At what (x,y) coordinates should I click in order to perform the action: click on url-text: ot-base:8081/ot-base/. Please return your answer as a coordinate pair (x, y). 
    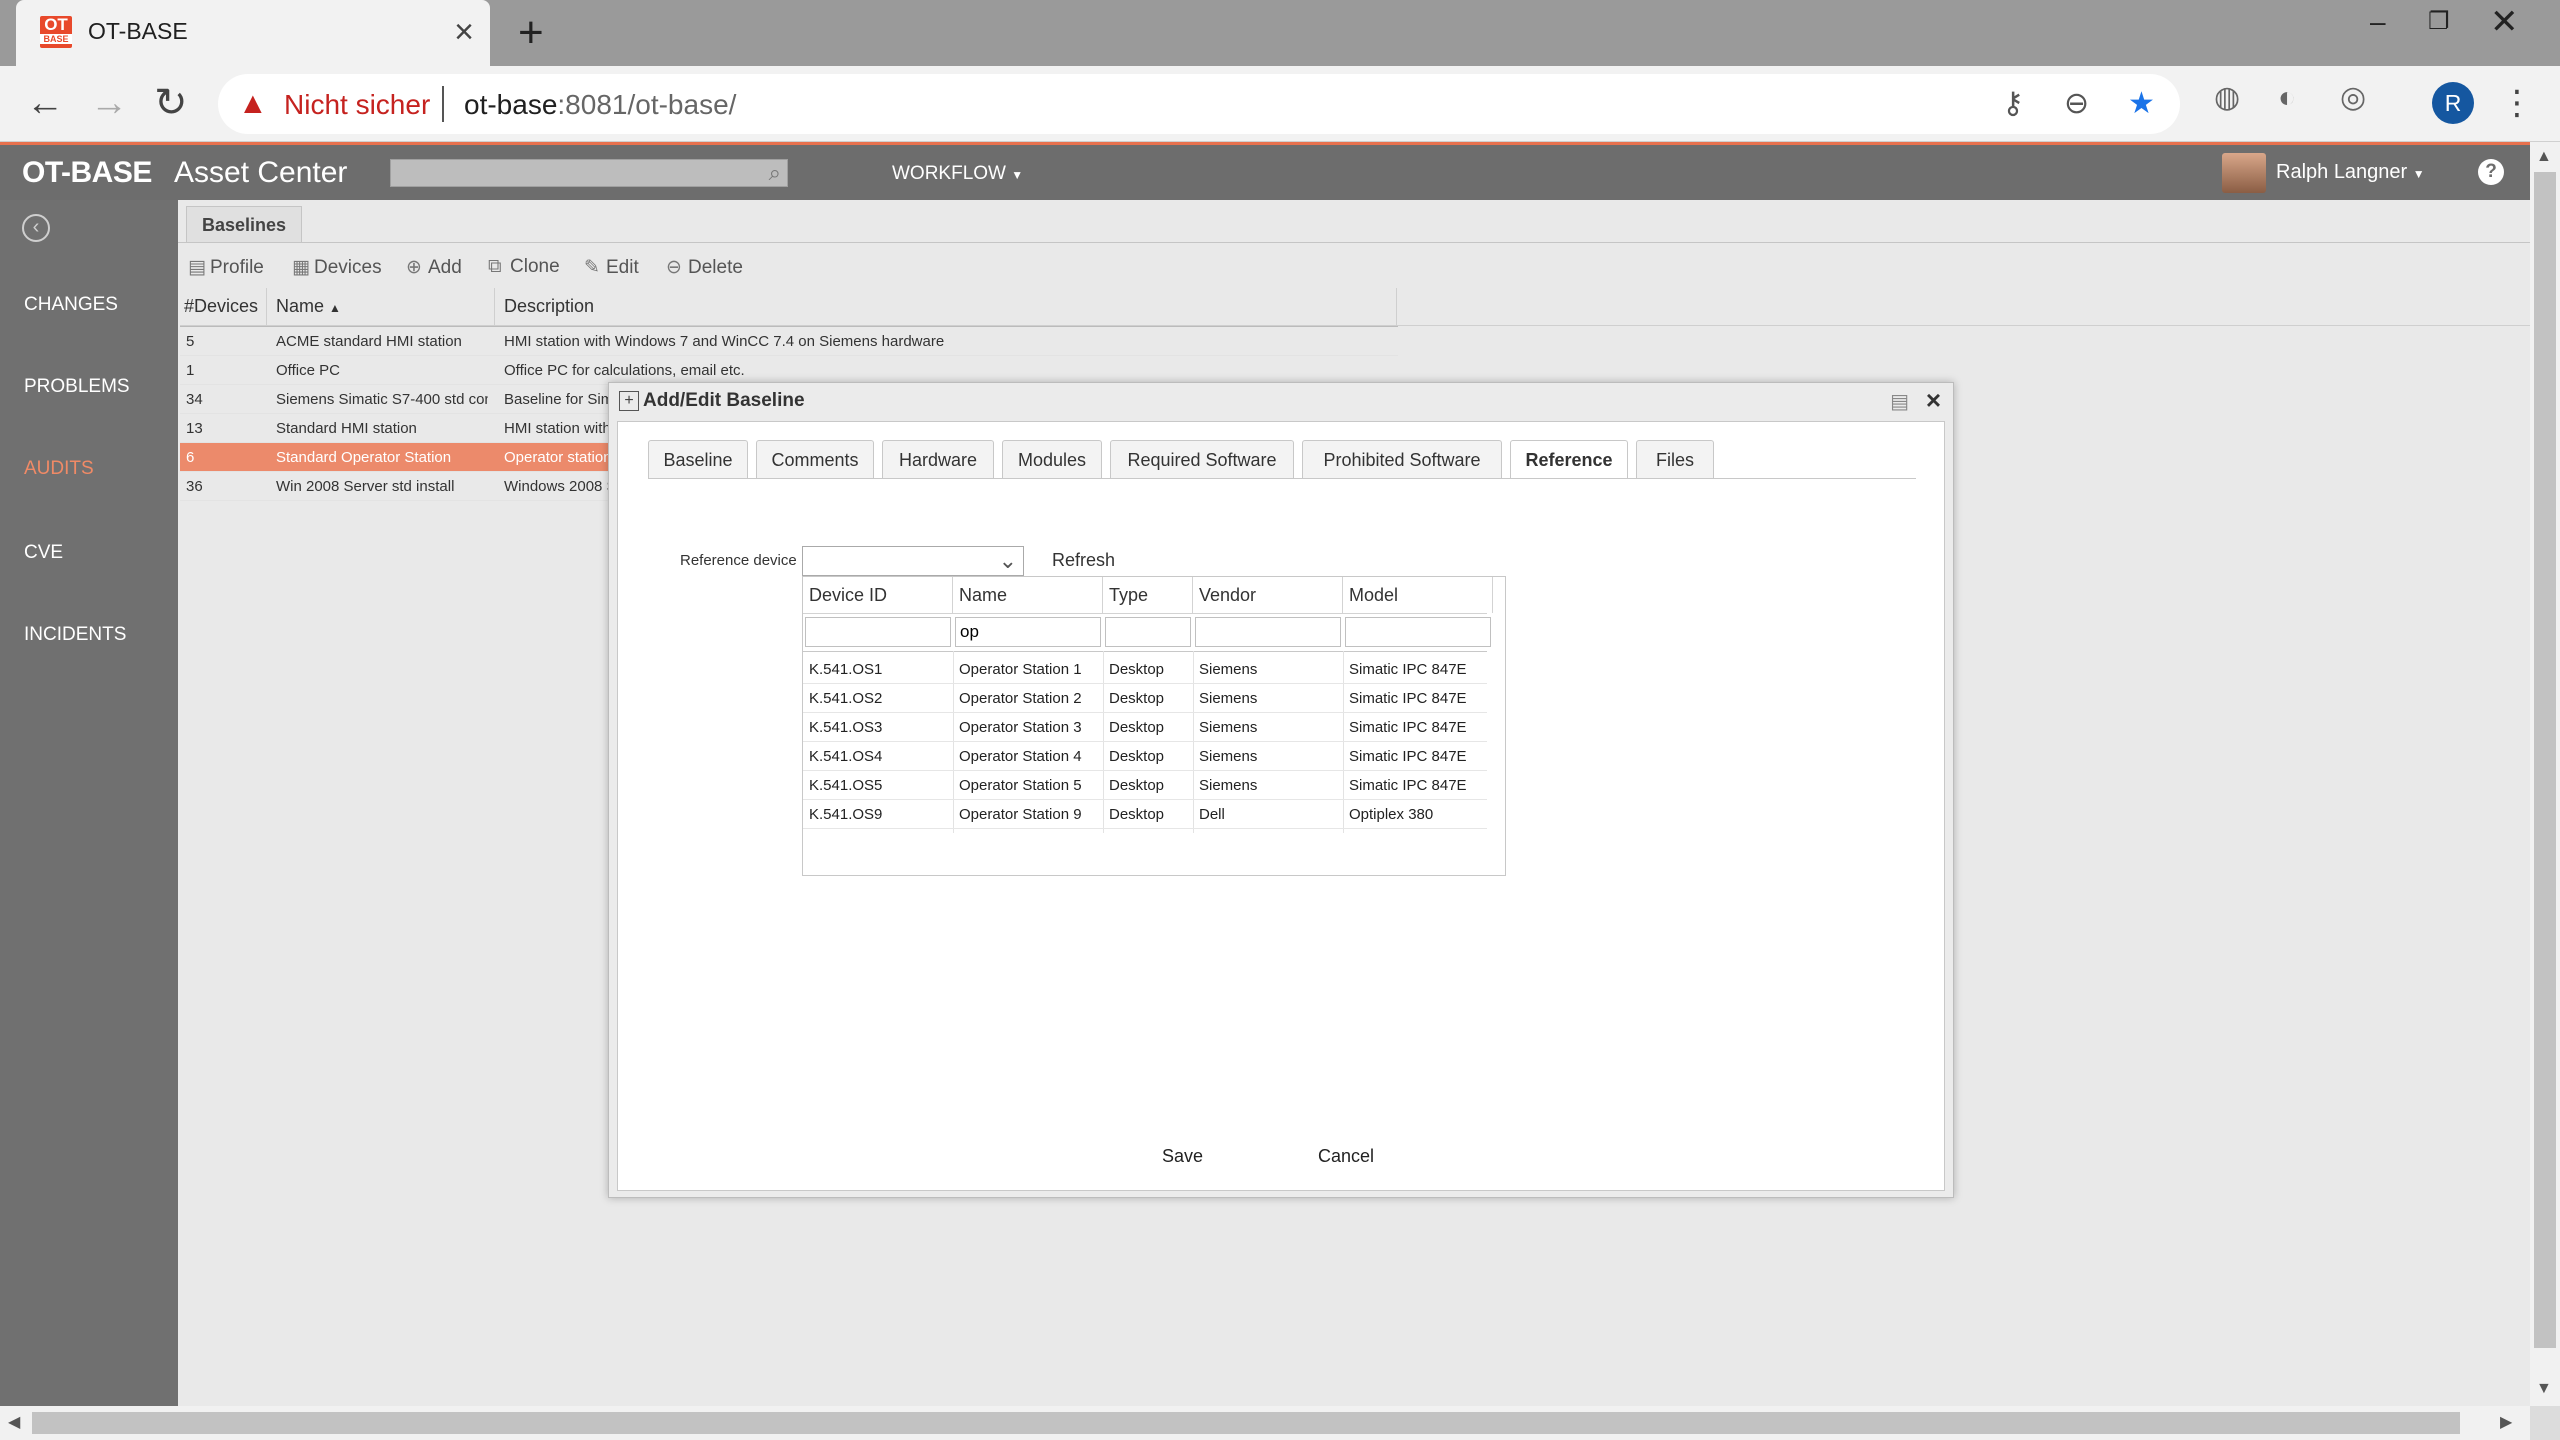
    Looking at the image, I should click on (600, 105).